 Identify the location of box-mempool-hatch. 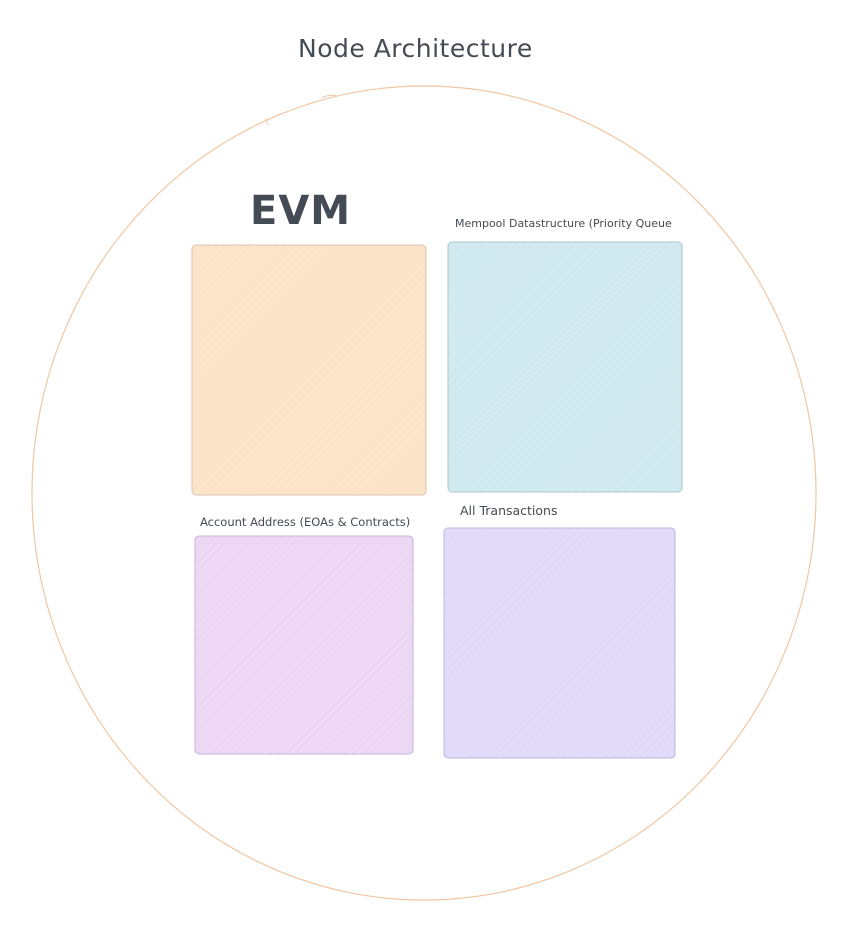
(565, 367).